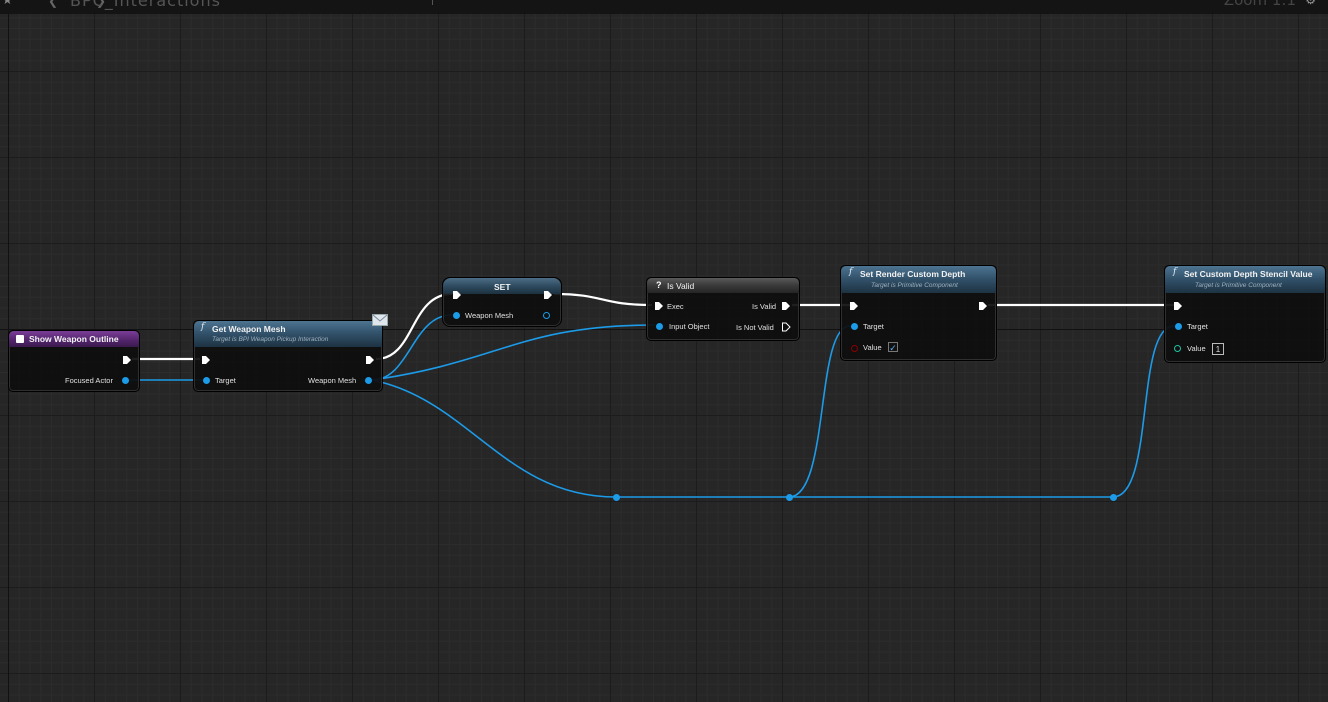 The height and width of the screenshot is (702, 1328). What do you see at coordinates (689, 326) in the screenshot?
I see `pin-label: Input Object` at bounding box center [689, 326].